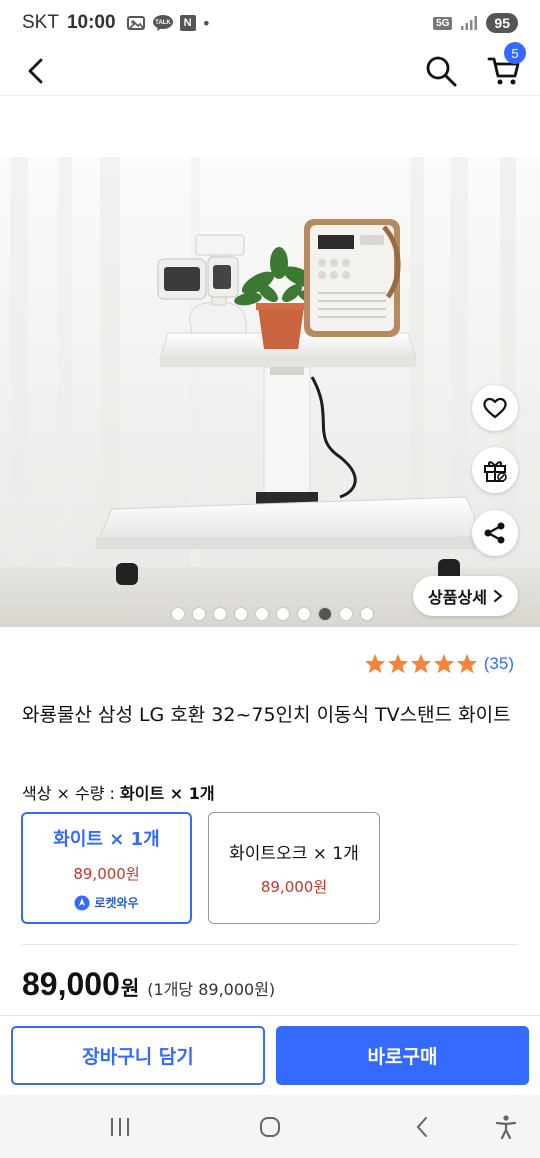 This screenshot has height=1158, width=540. Describe the element at coordinates (499, 664) in the screenshot. I see `review-count: (35)` at that location.